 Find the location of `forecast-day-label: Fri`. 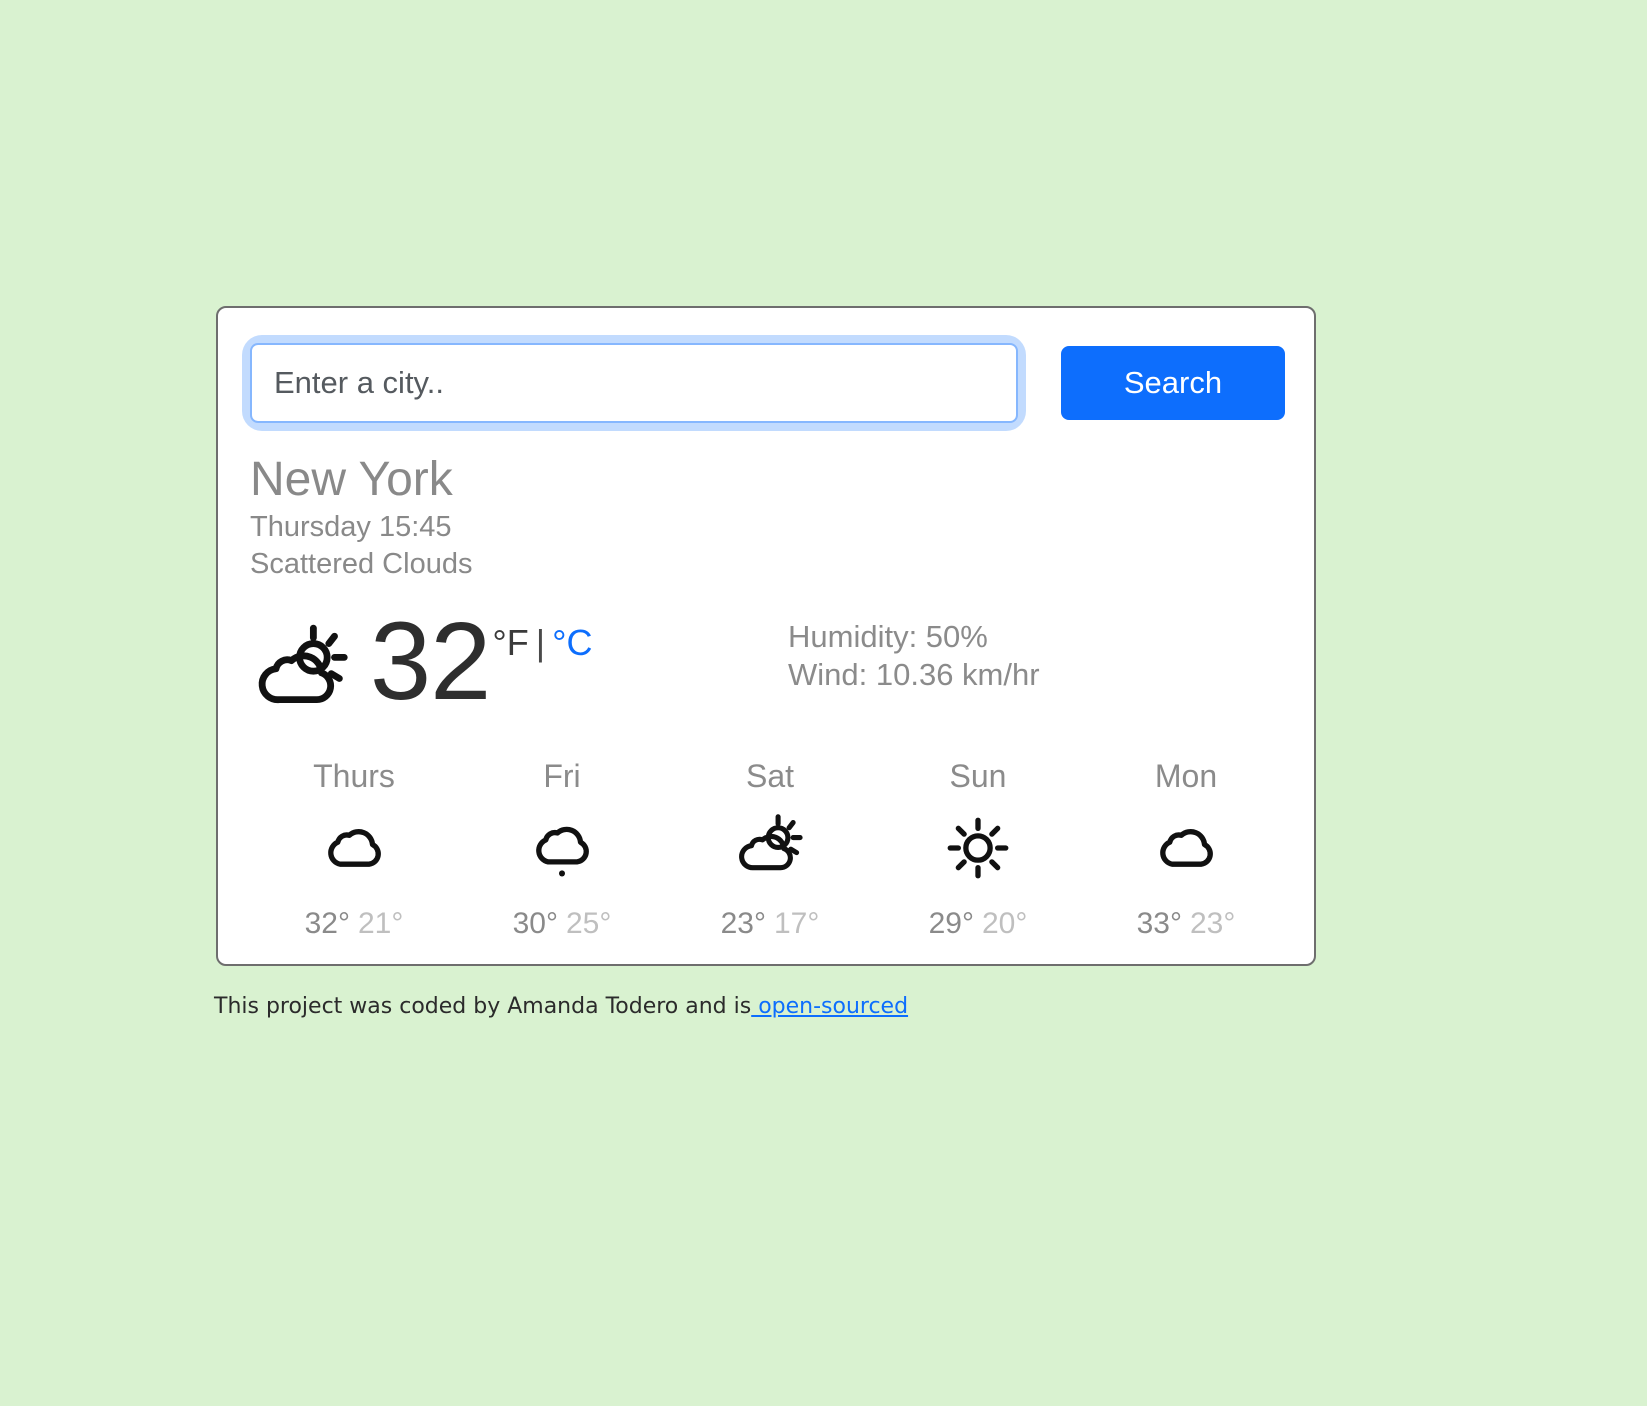

forecast-day-label: Fri is located at coordinates (562, 776).